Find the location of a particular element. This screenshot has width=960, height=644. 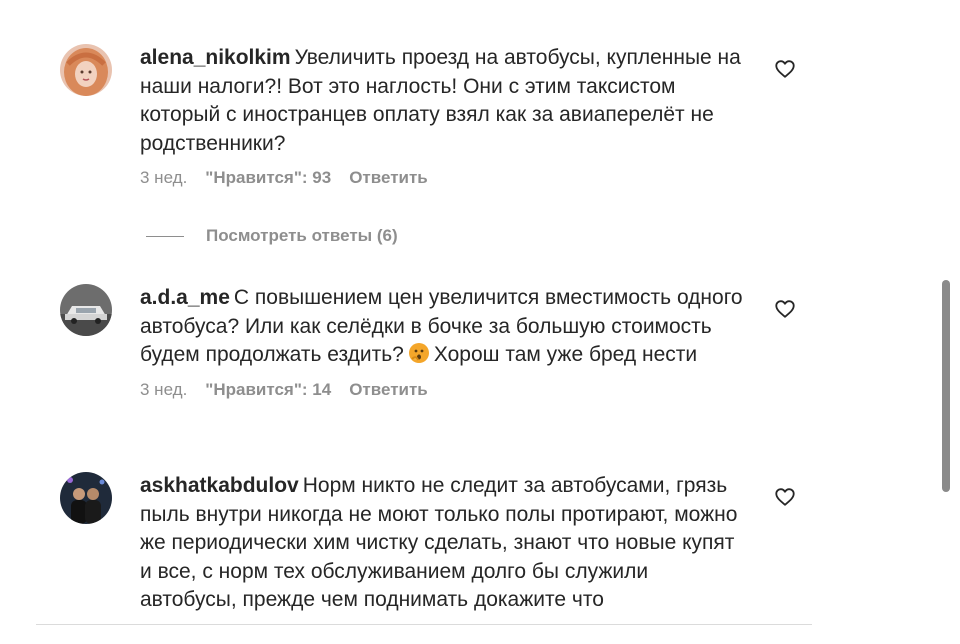

comment-likes: "Нравится": 93 is located at coordinates (268, 178).